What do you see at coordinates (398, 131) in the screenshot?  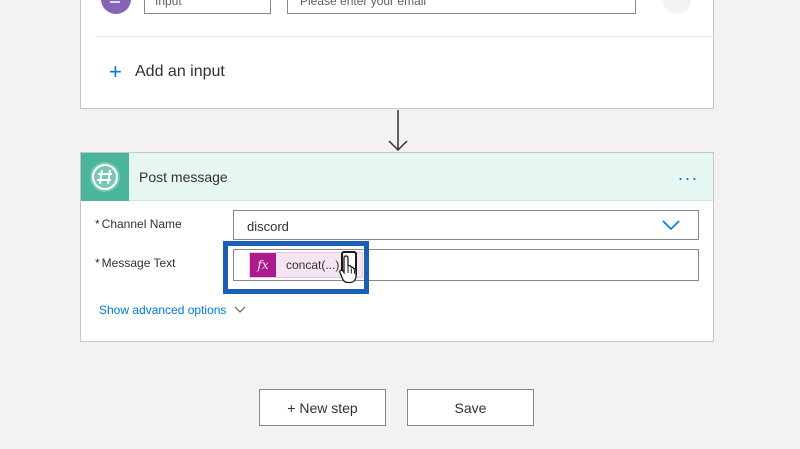 I see `arrow-down-icon` at bounding box center [398, 131].